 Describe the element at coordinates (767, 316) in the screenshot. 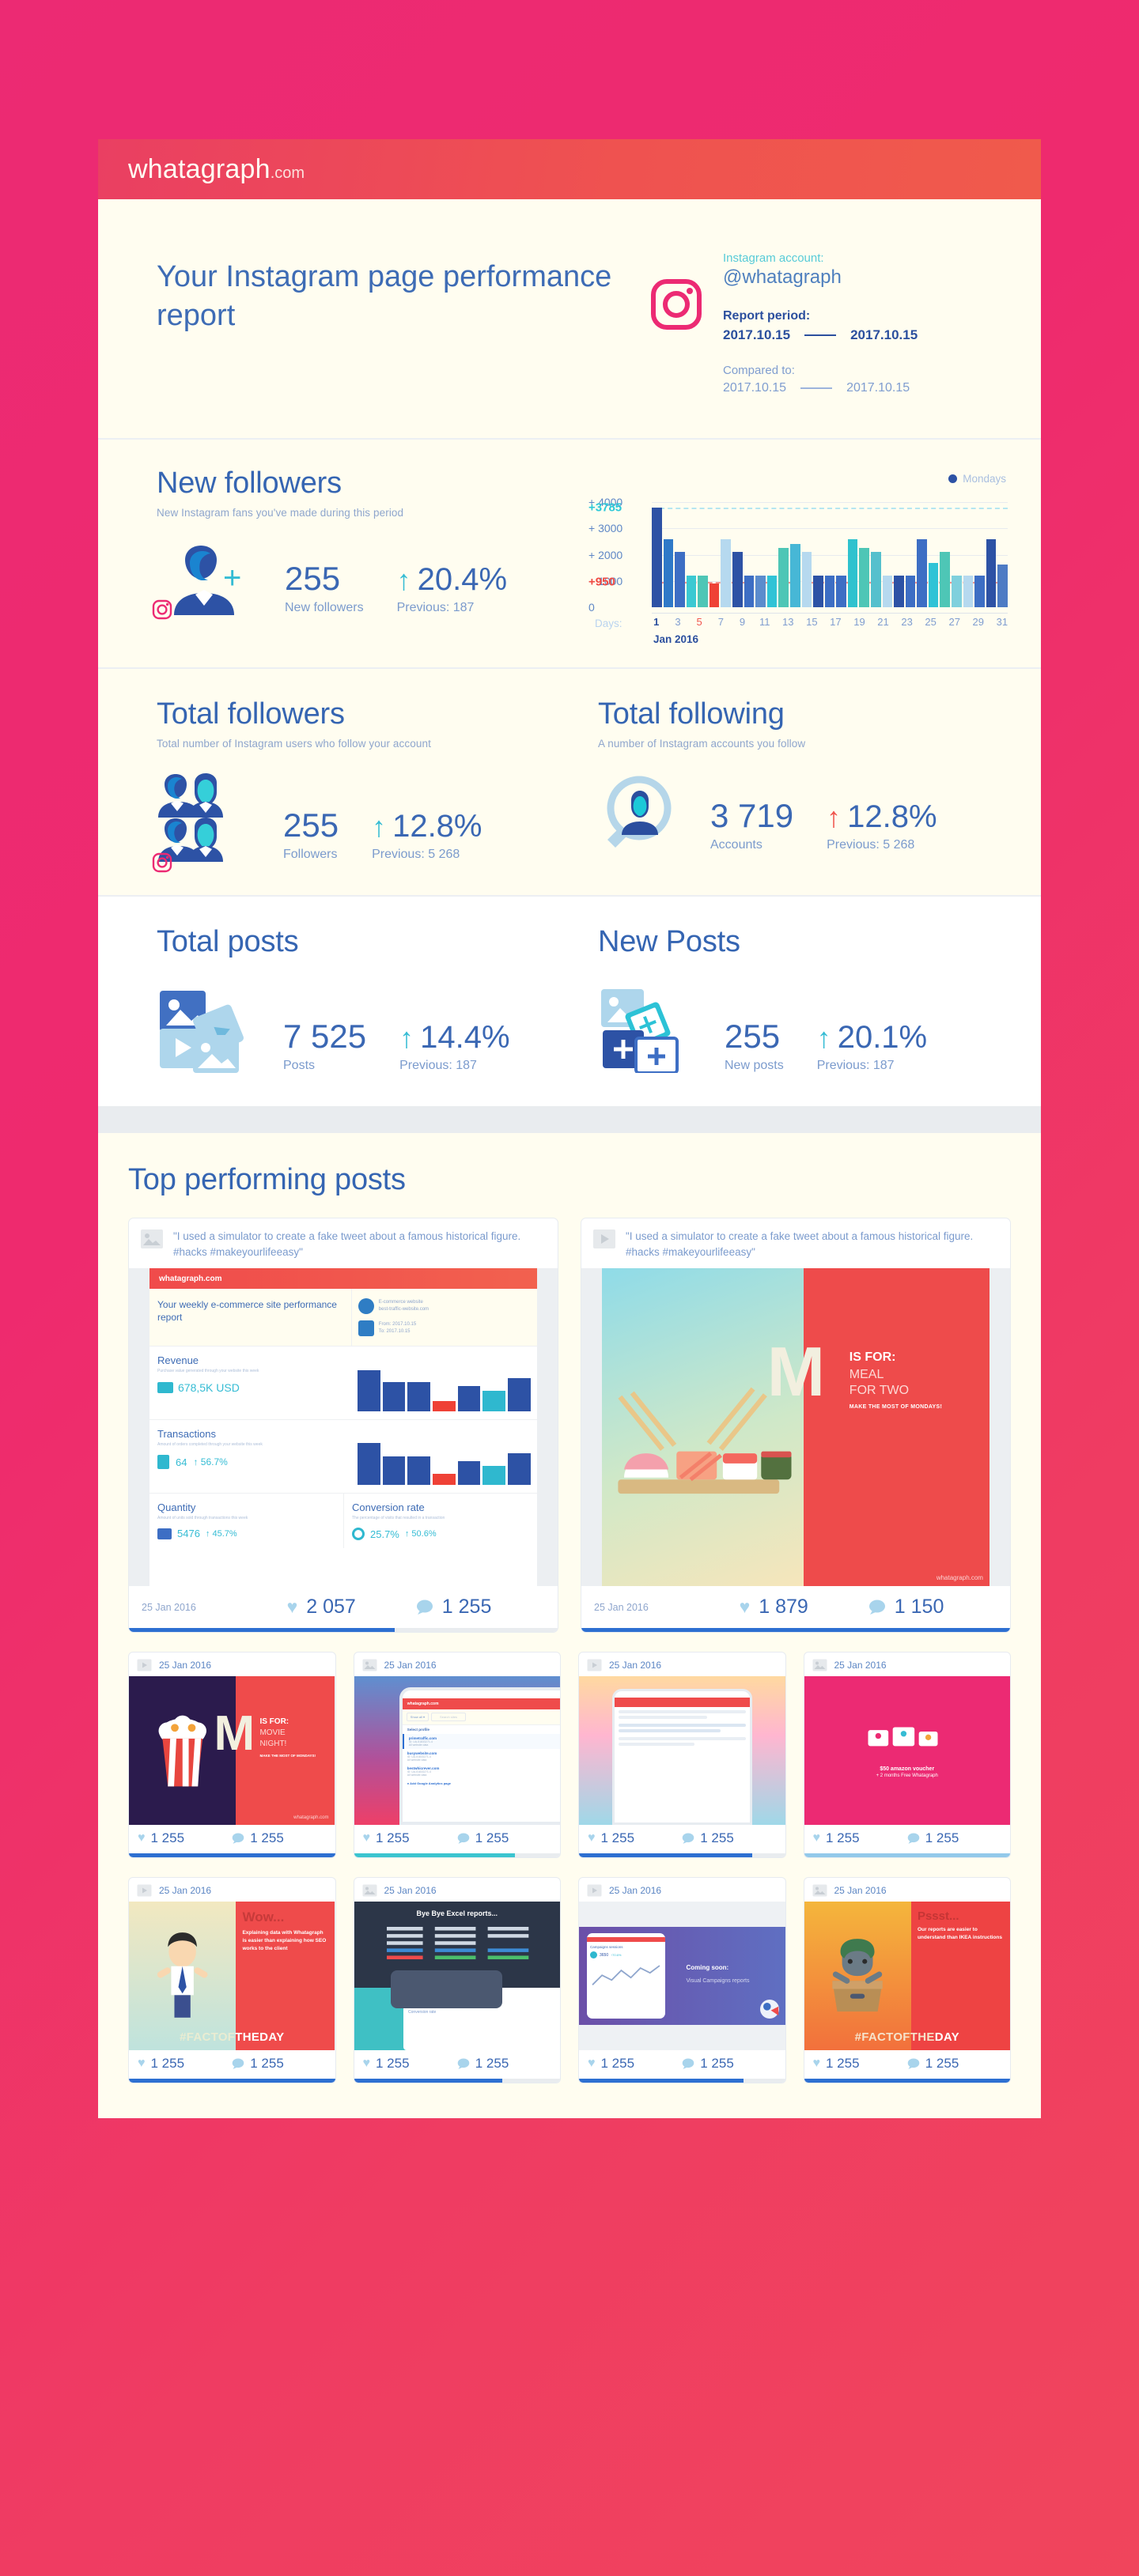

I see `report-period-label: Report period:` at that location.